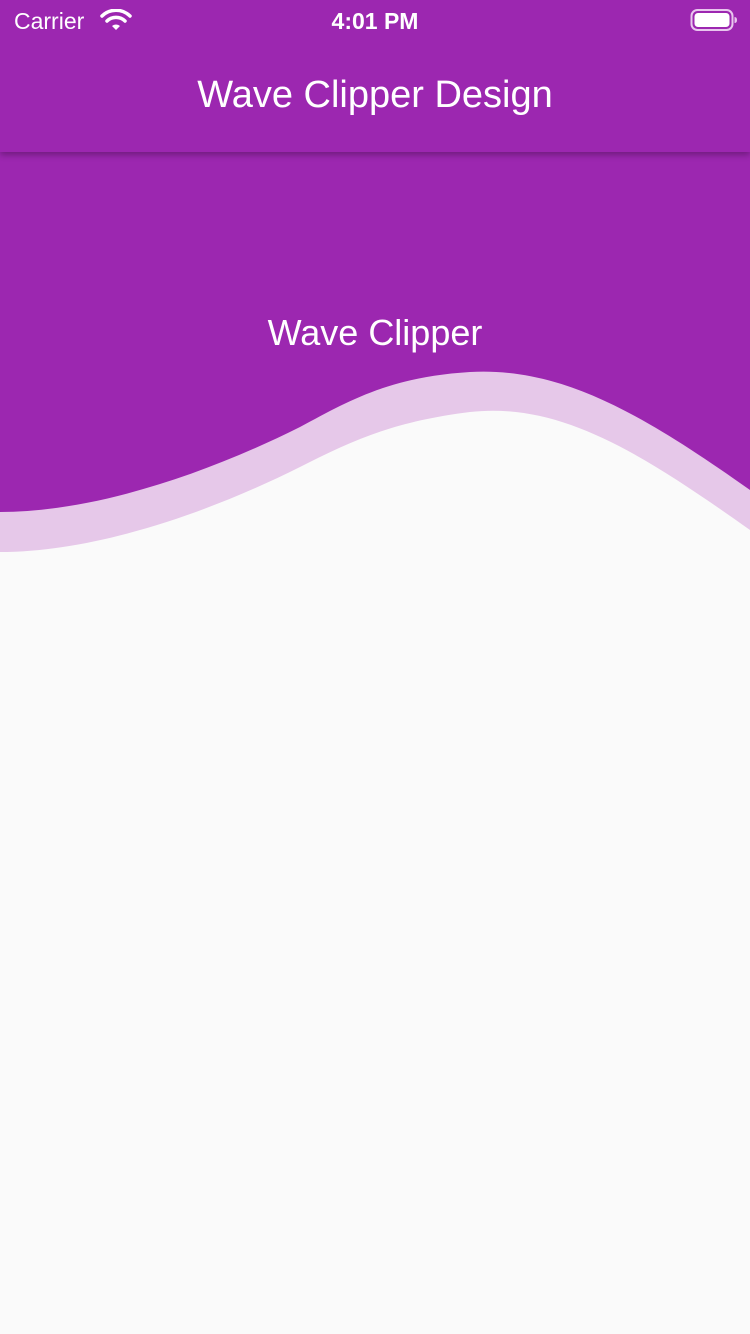 The image size is (750, 1334). I want to click on status-time: 4:01 PM, so click(375, 21).